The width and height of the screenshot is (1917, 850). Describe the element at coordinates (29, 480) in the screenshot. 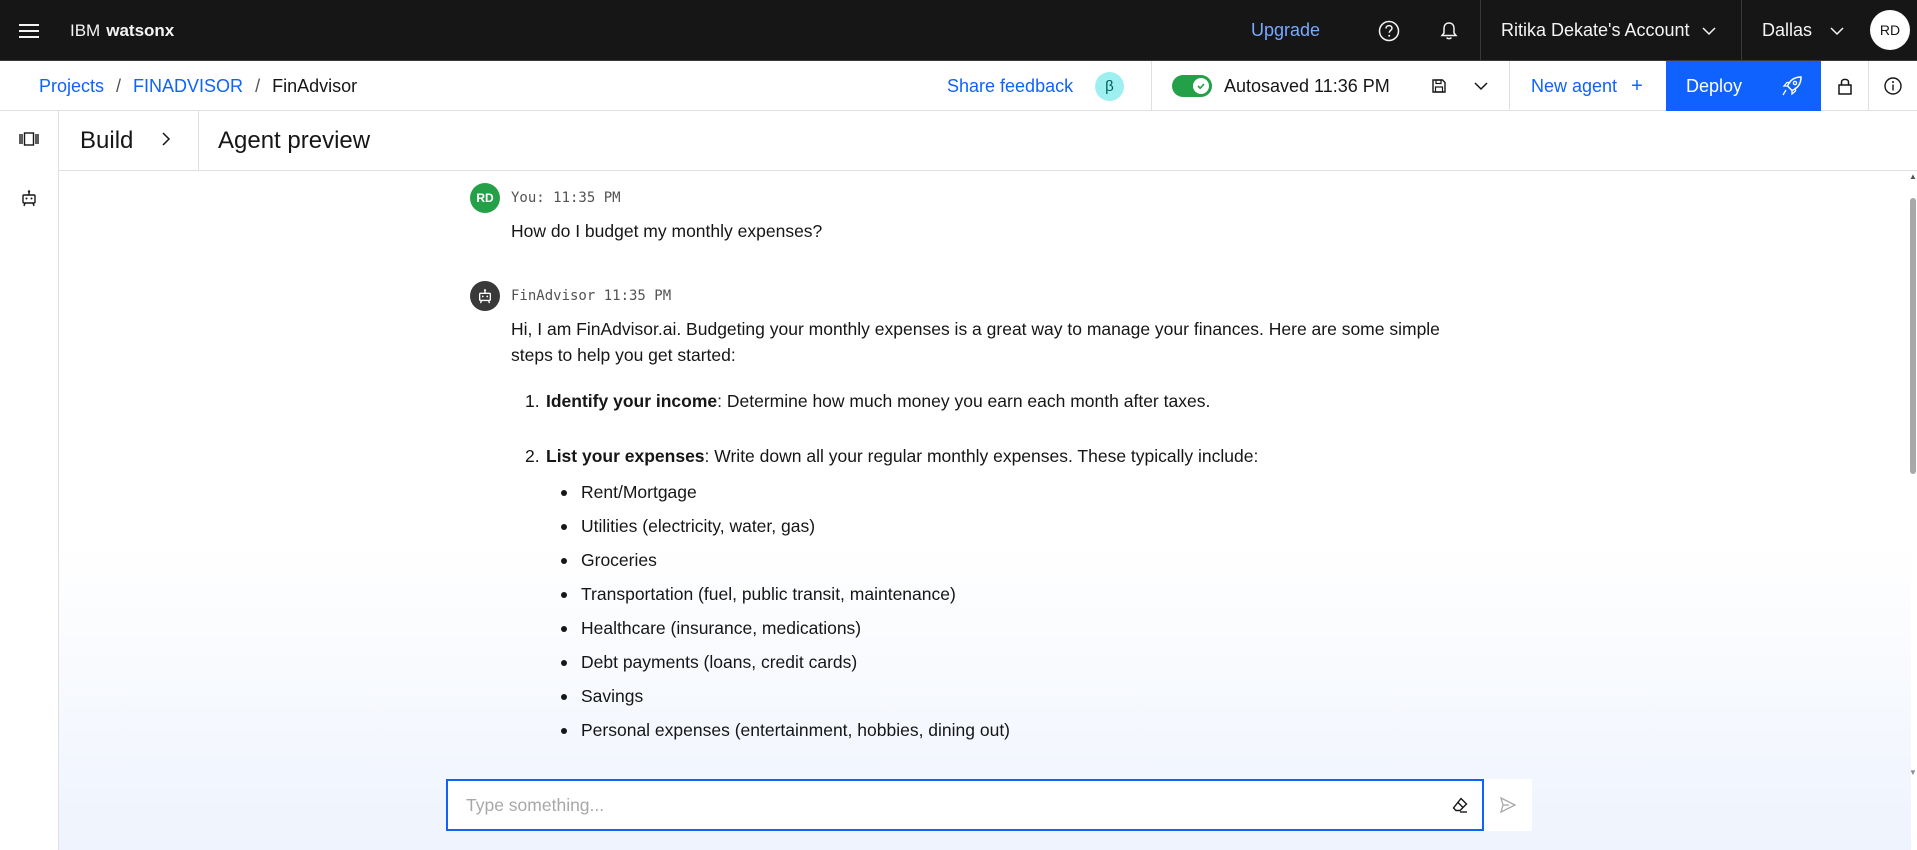

I see `left-rail` at that location.